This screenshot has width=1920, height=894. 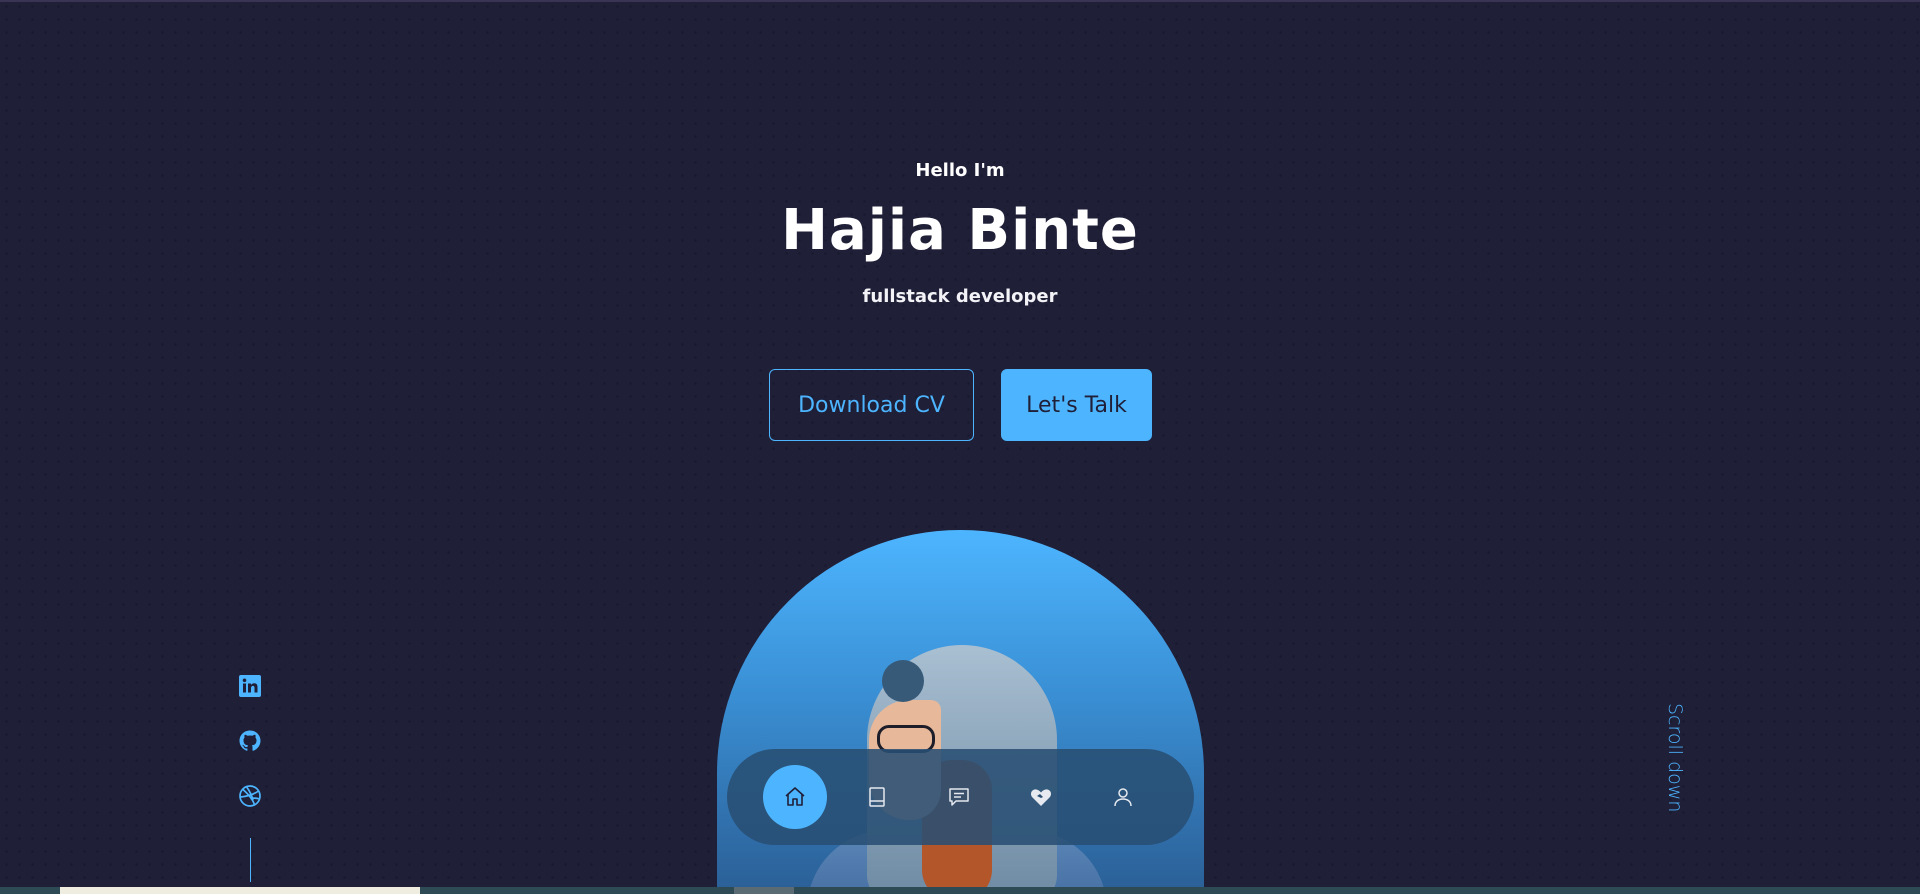 I want to click on home-icon, so click(x=795, y=796).